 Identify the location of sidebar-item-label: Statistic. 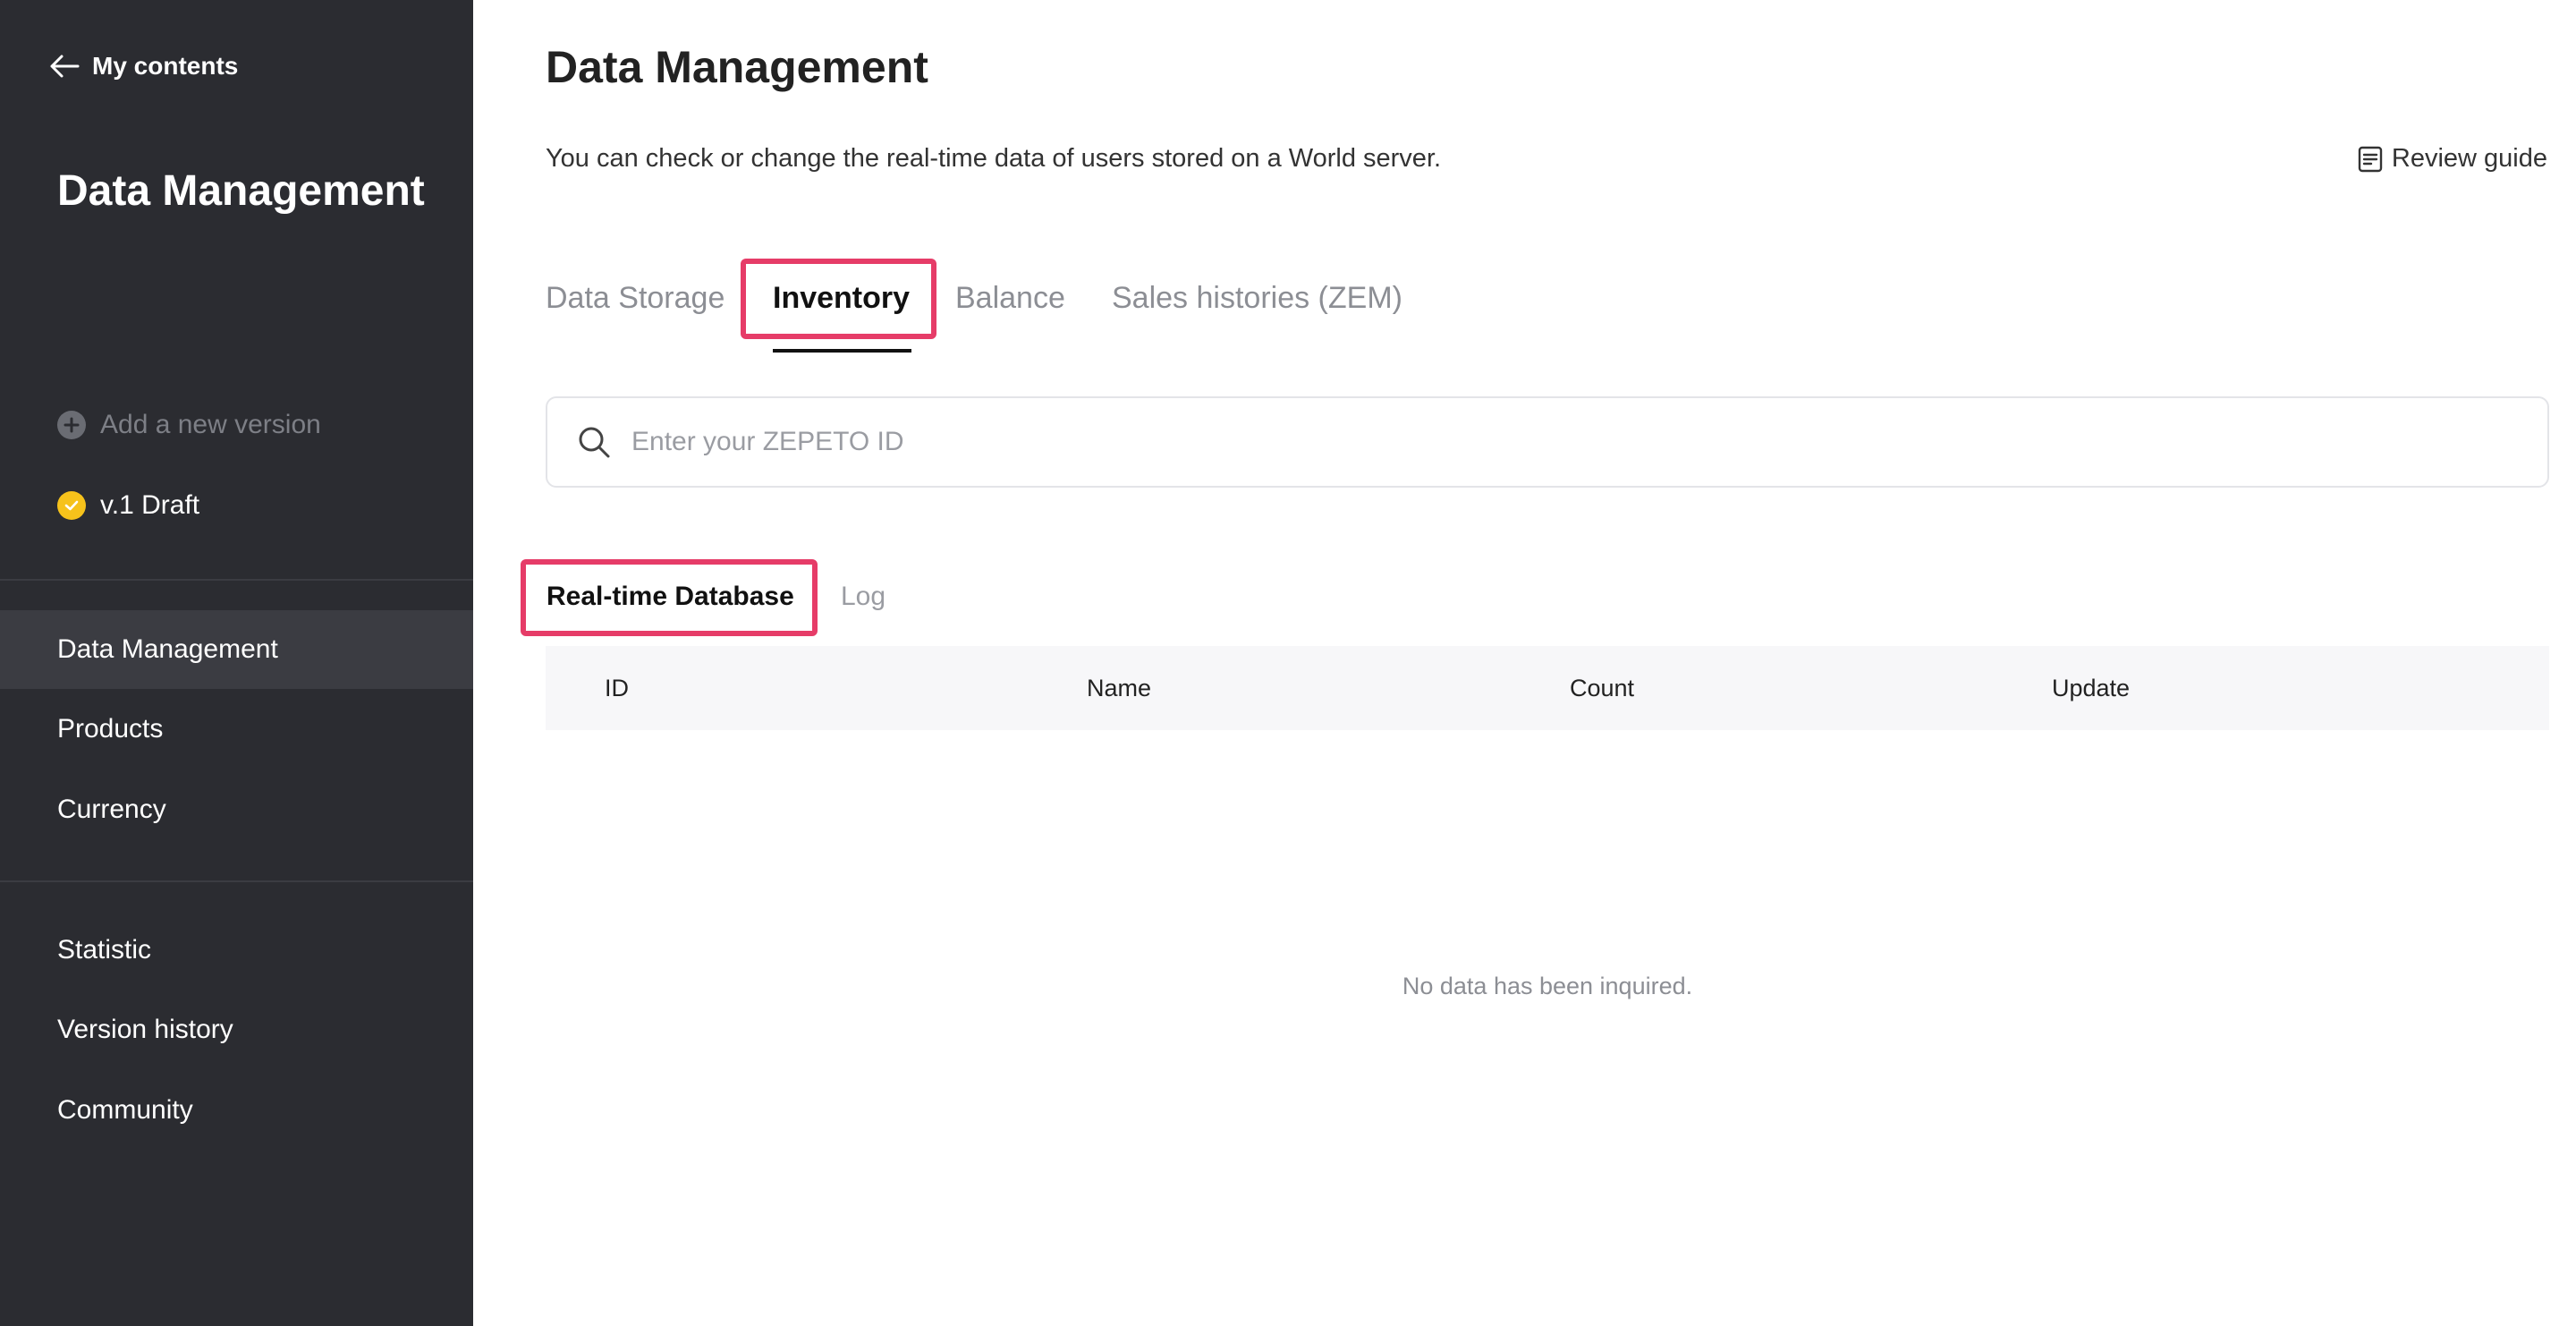
(104, 950).